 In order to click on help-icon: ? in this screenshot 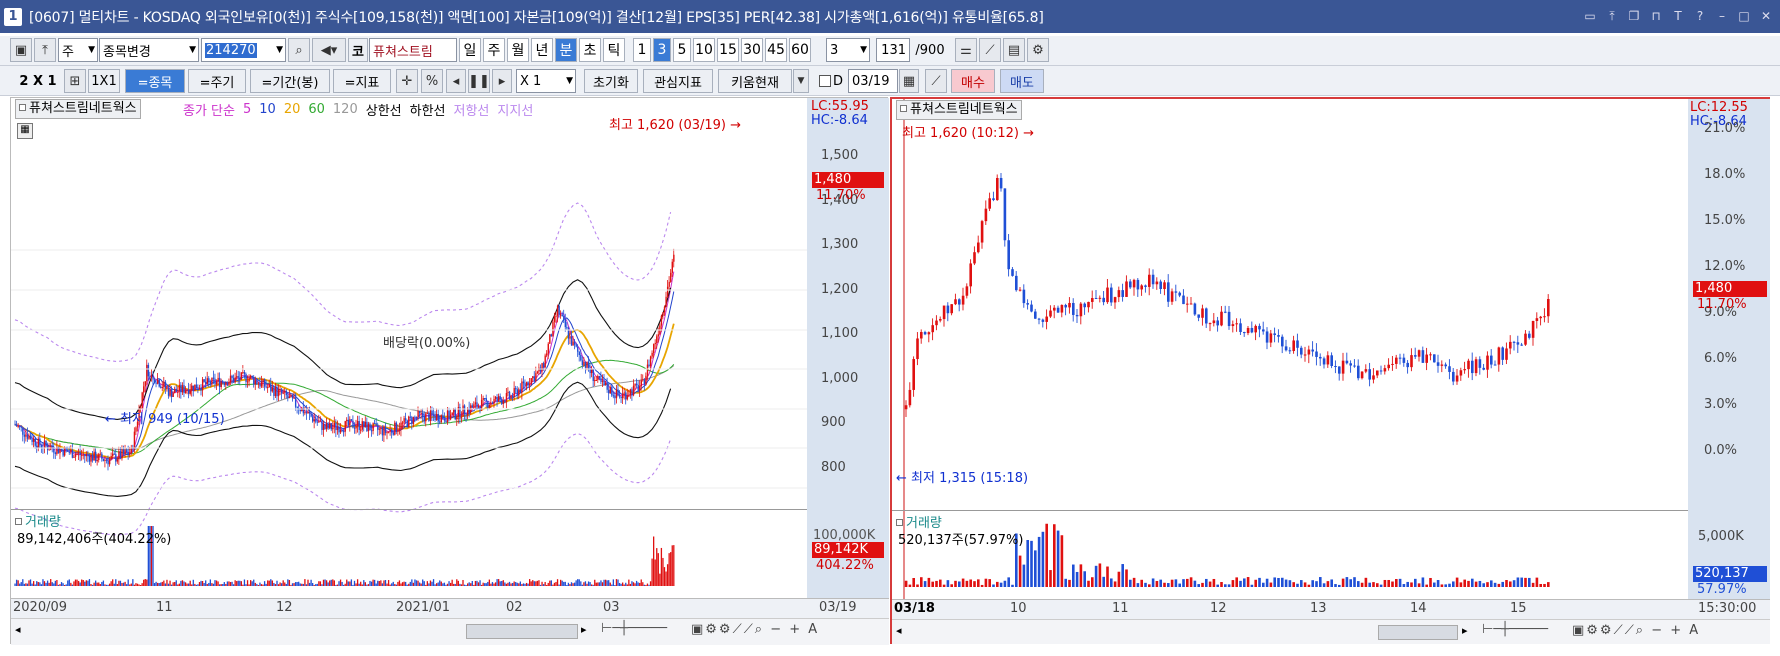, I will do `click(1700, 16)`.